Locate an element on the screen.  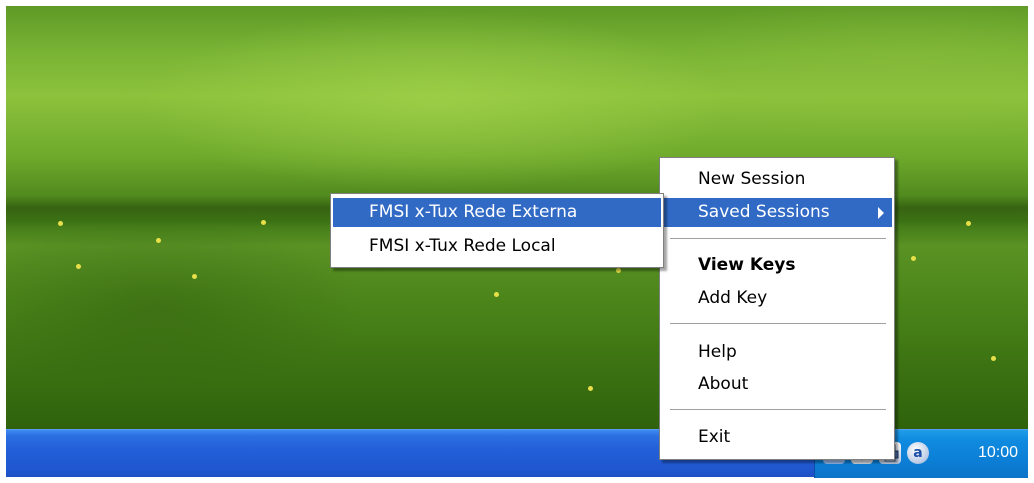
menu-item-view-keys: View Keys is located at coordinates (777, 265).